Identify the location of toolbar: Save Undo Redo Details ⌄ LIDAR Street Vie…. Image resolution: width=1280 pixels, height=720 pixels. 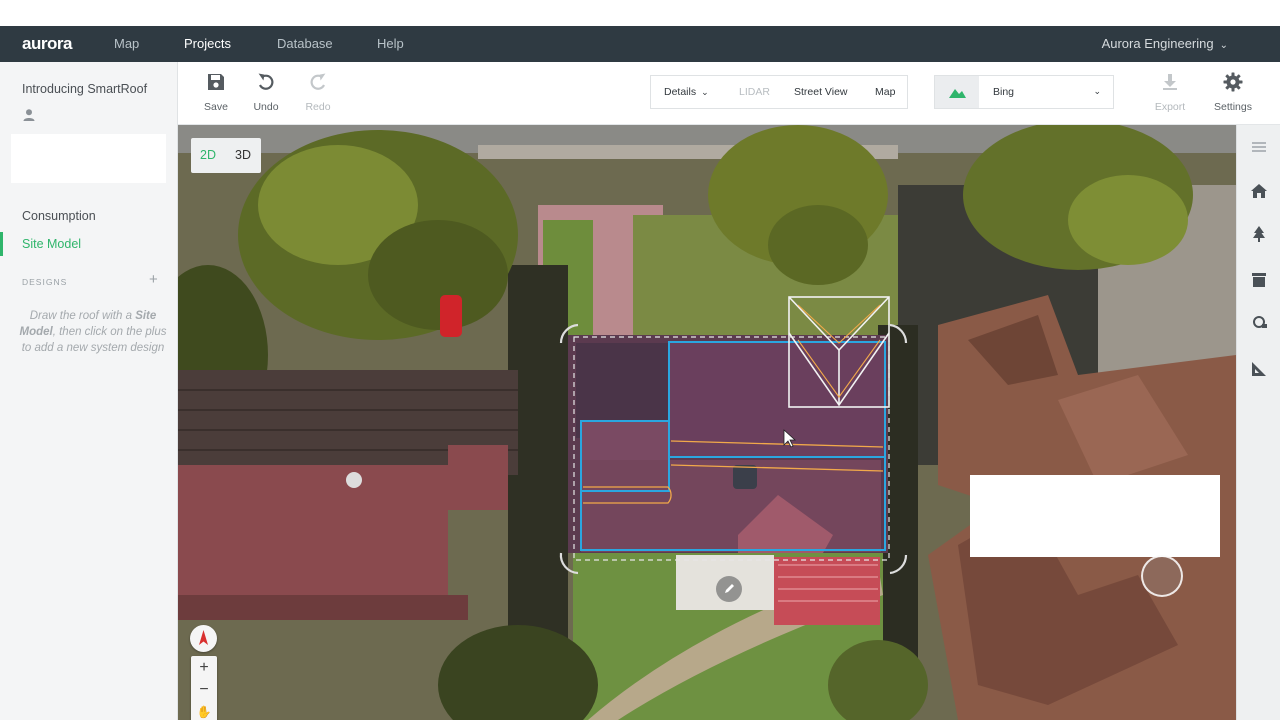
(729, 93).